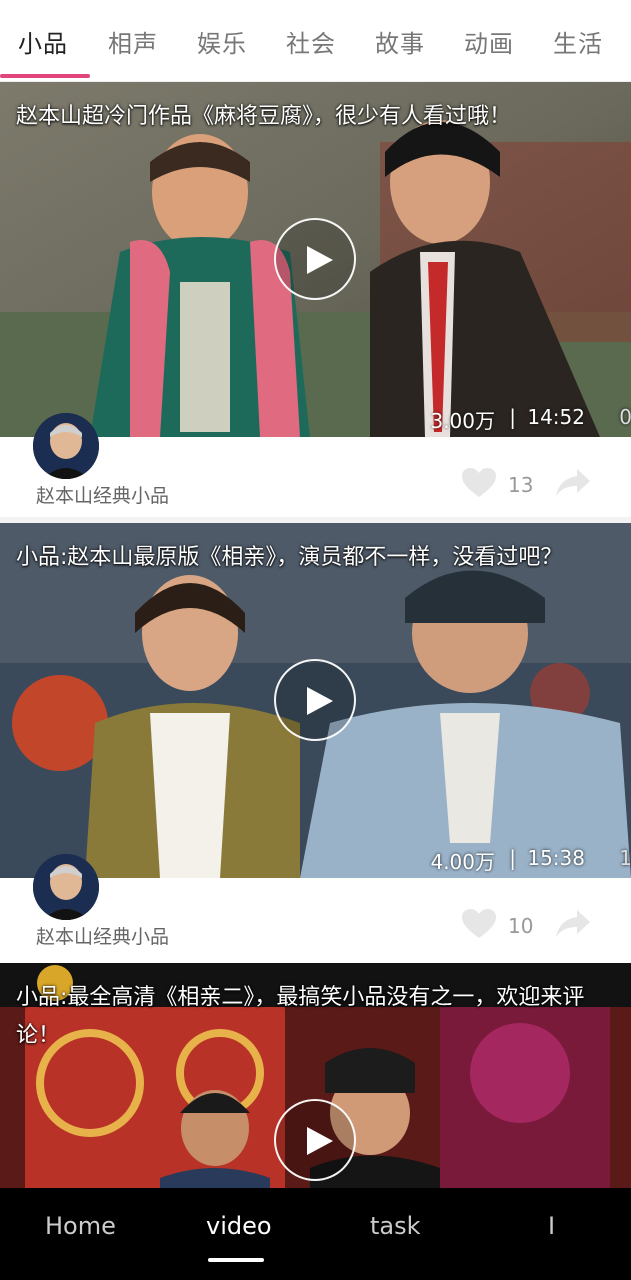  What do you see at coordinates (236, 1260) in the screenshot?
I see `active-nav-indicator` at bounding box center [236, 1260].